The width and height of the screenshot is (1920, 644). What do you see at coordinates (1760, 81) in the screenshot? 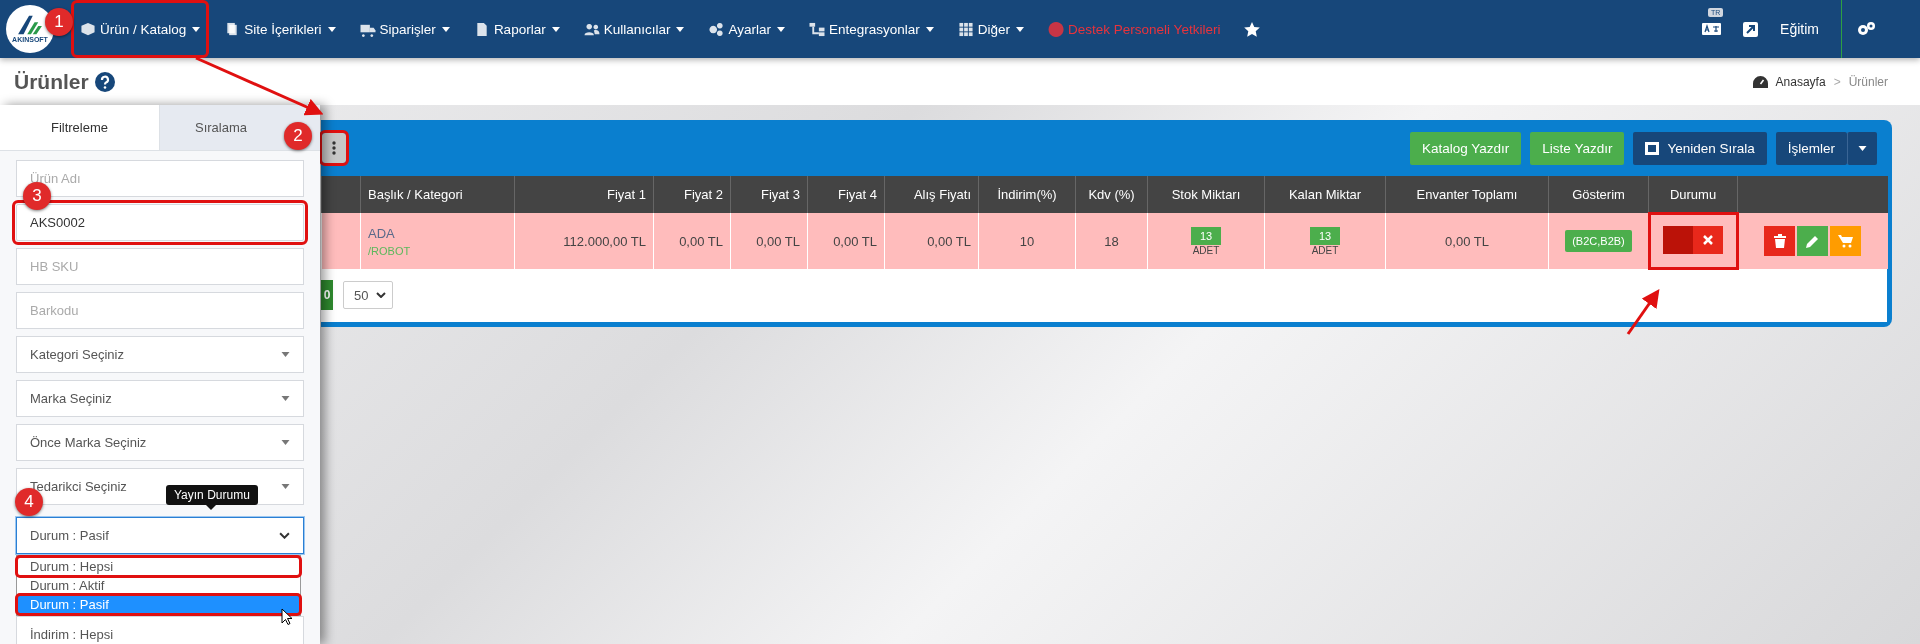
I see `dashboard-icon` at bounding box center [1760, 81].